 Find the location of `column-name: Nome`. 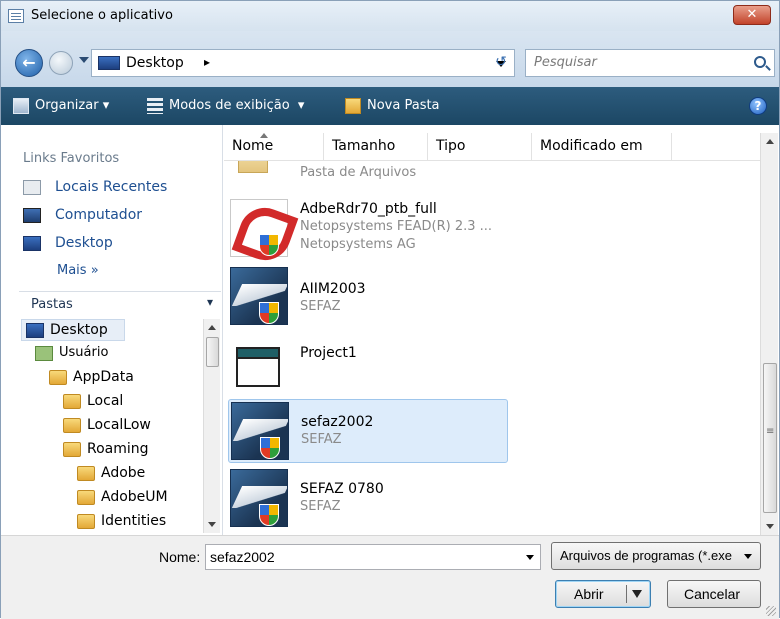

column-name: Nome is located at coordinates (274, 147).